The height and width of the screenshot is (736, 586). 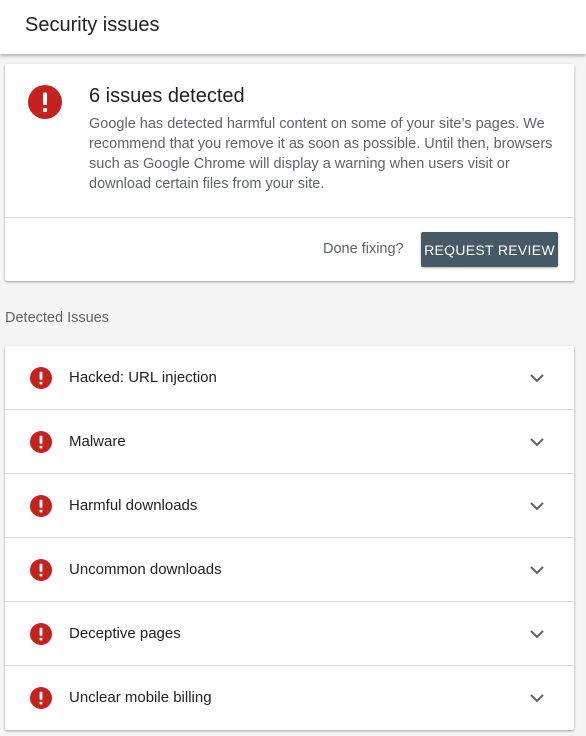 I want to click on done-fixing-label: Done fixing?, so click(x=363, y=249).